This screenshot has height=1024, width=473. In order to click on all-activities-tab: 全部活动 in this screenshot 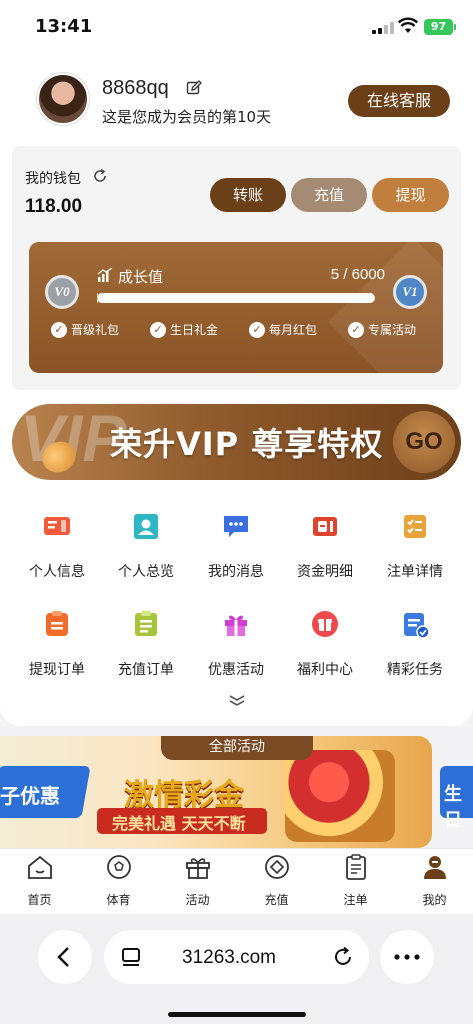, I will do `click(237, 748)`.